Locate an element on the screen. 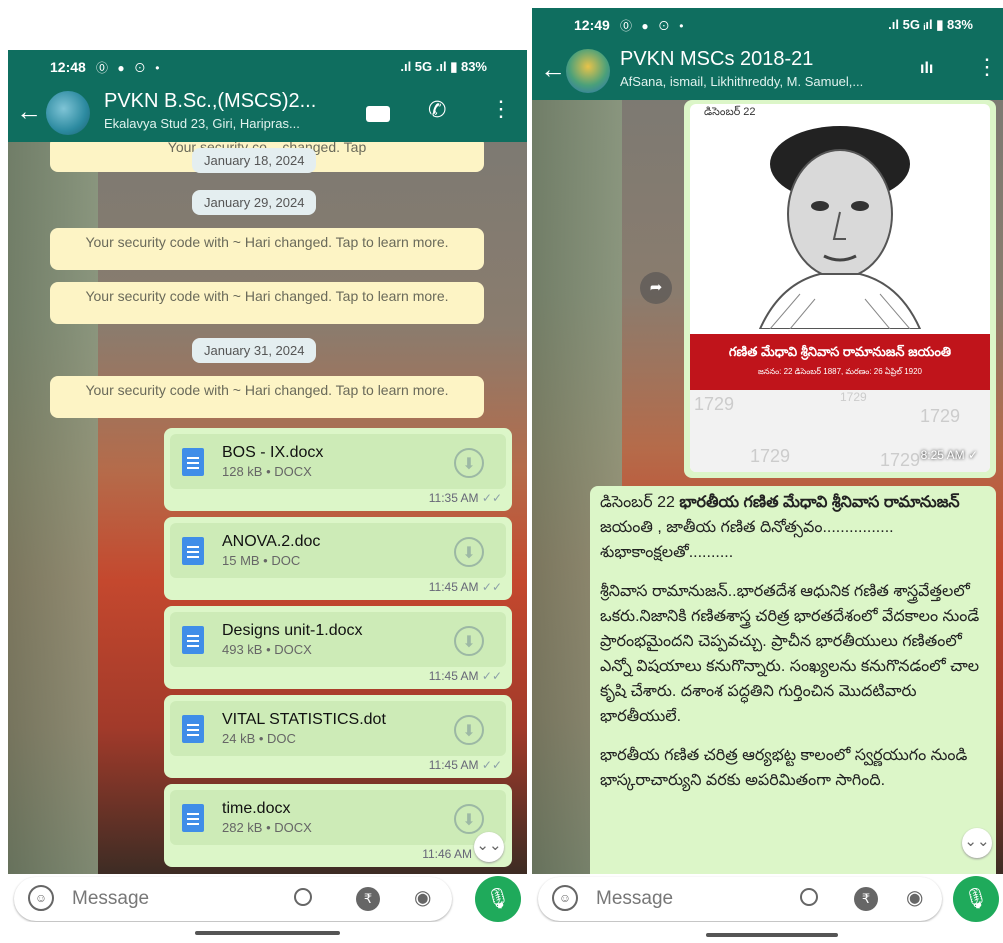  message-input-bar: ☺ Message ₹ ◉ 🎙 is located at coordinates (767, 898).